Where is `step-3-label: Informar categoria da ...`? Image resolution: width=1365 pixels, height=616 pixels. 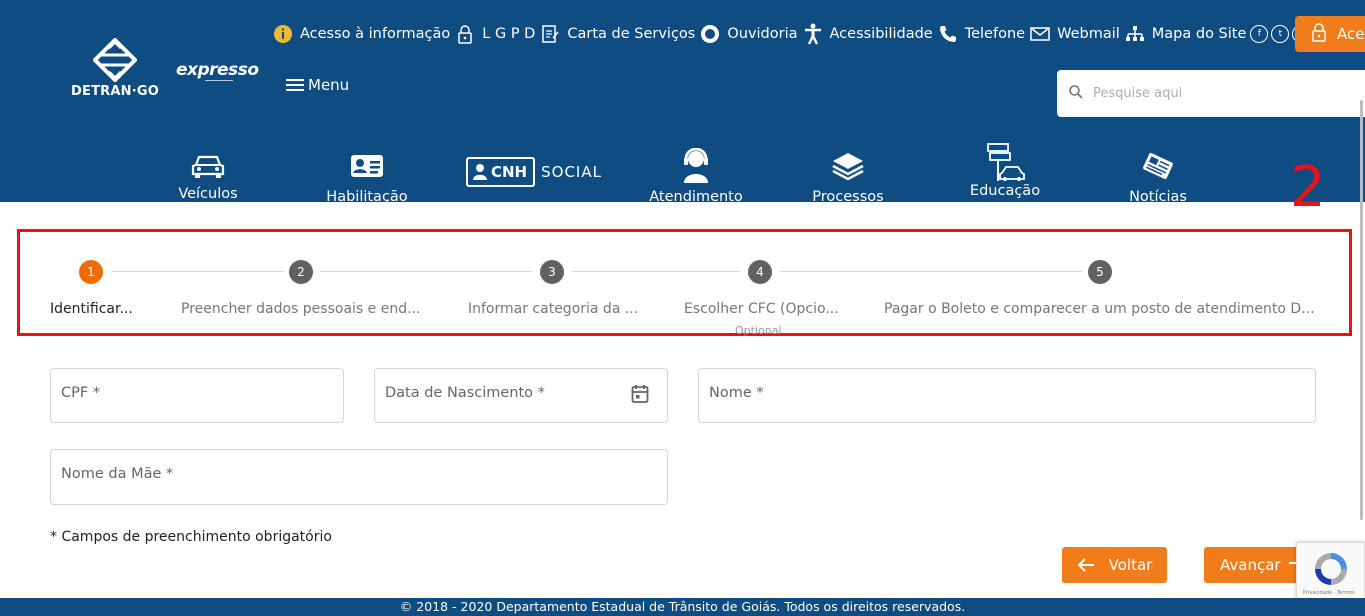
step-3-label: Informar categoria da ... is located at coordinates (553, 309).